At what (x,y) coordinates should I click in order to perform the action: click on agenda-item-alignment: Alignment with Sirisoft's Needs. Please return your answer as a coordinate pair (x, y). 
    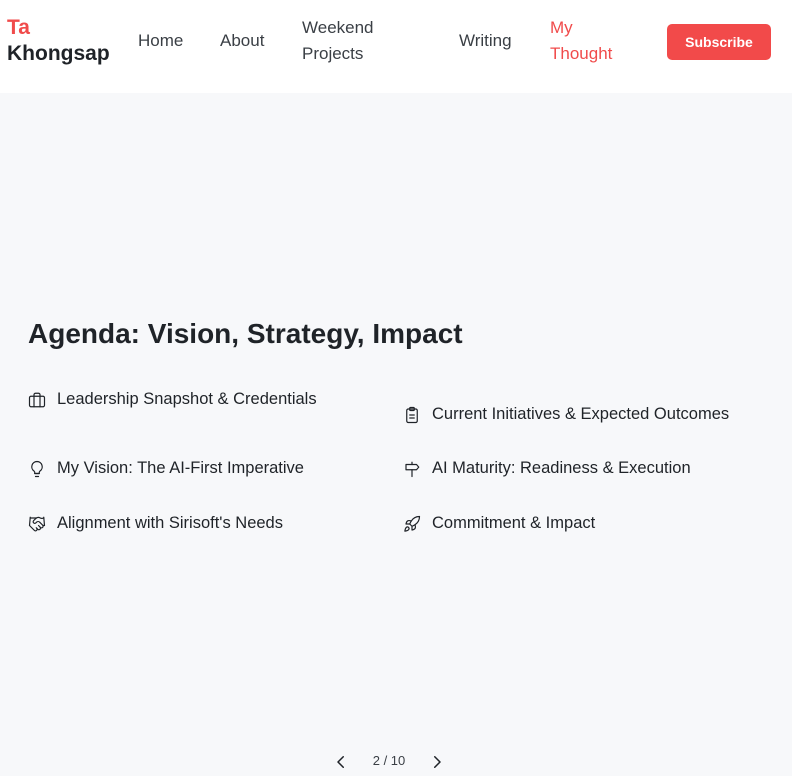
    Looking at the image, I should click on (155, 523).